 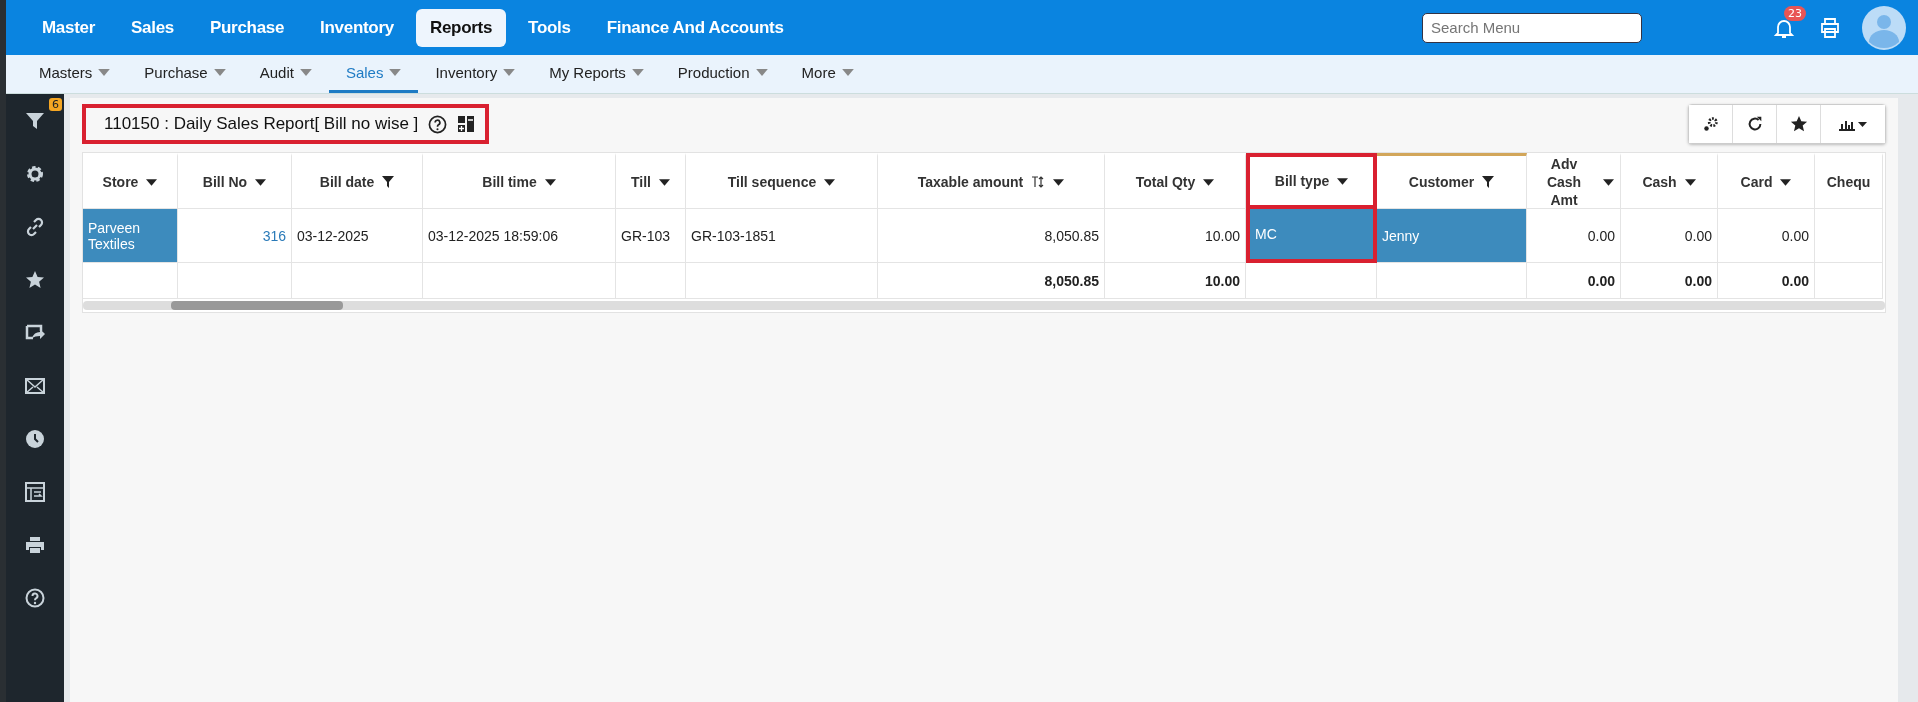 I want to click on column-header: Bill time, so click(x=519, y=181).